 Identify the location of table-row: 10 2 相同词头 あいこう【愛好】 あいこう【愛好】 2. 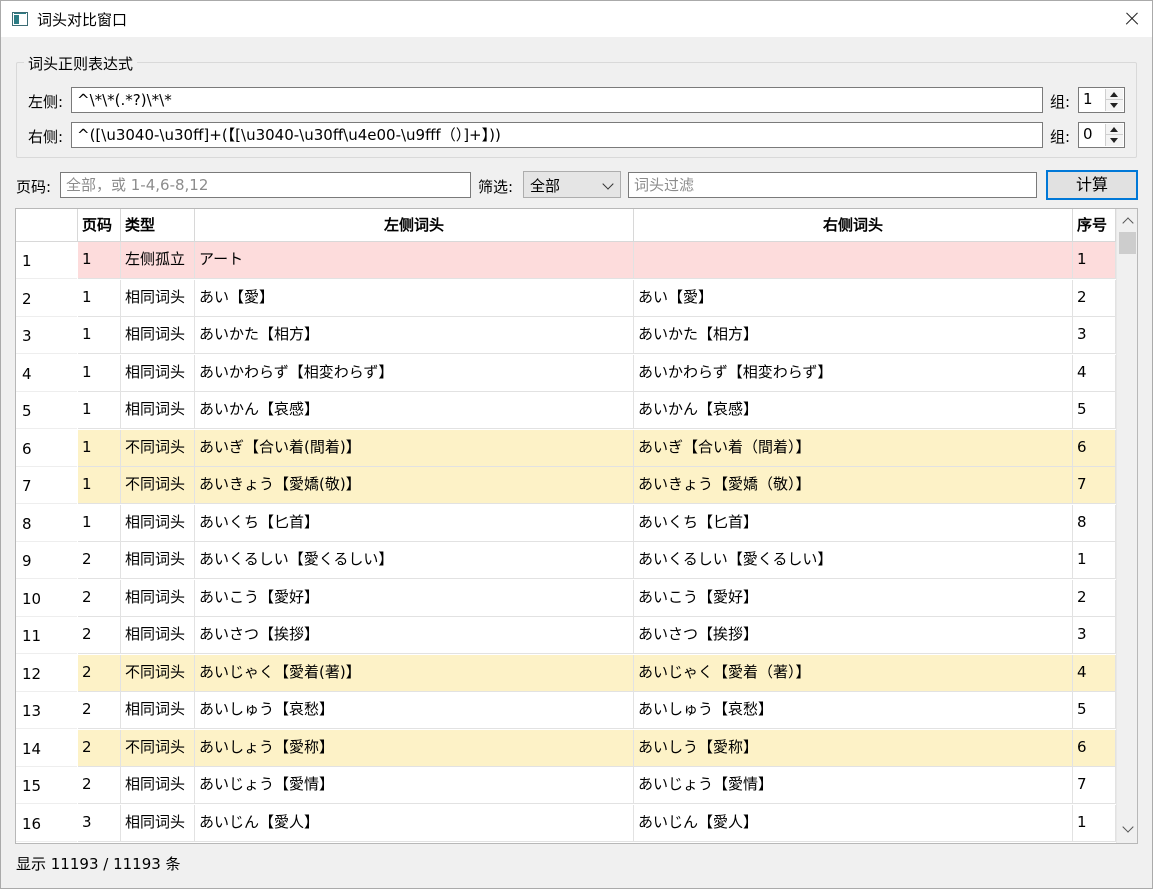
(566, 598).